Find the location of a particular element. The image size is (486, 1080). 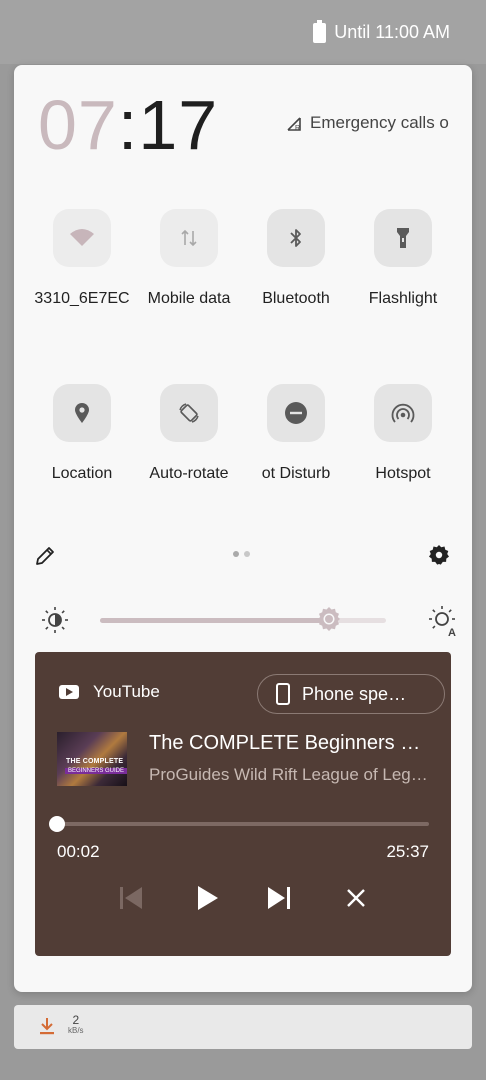

mobile-data-icon is located at coordinates (189, 238).